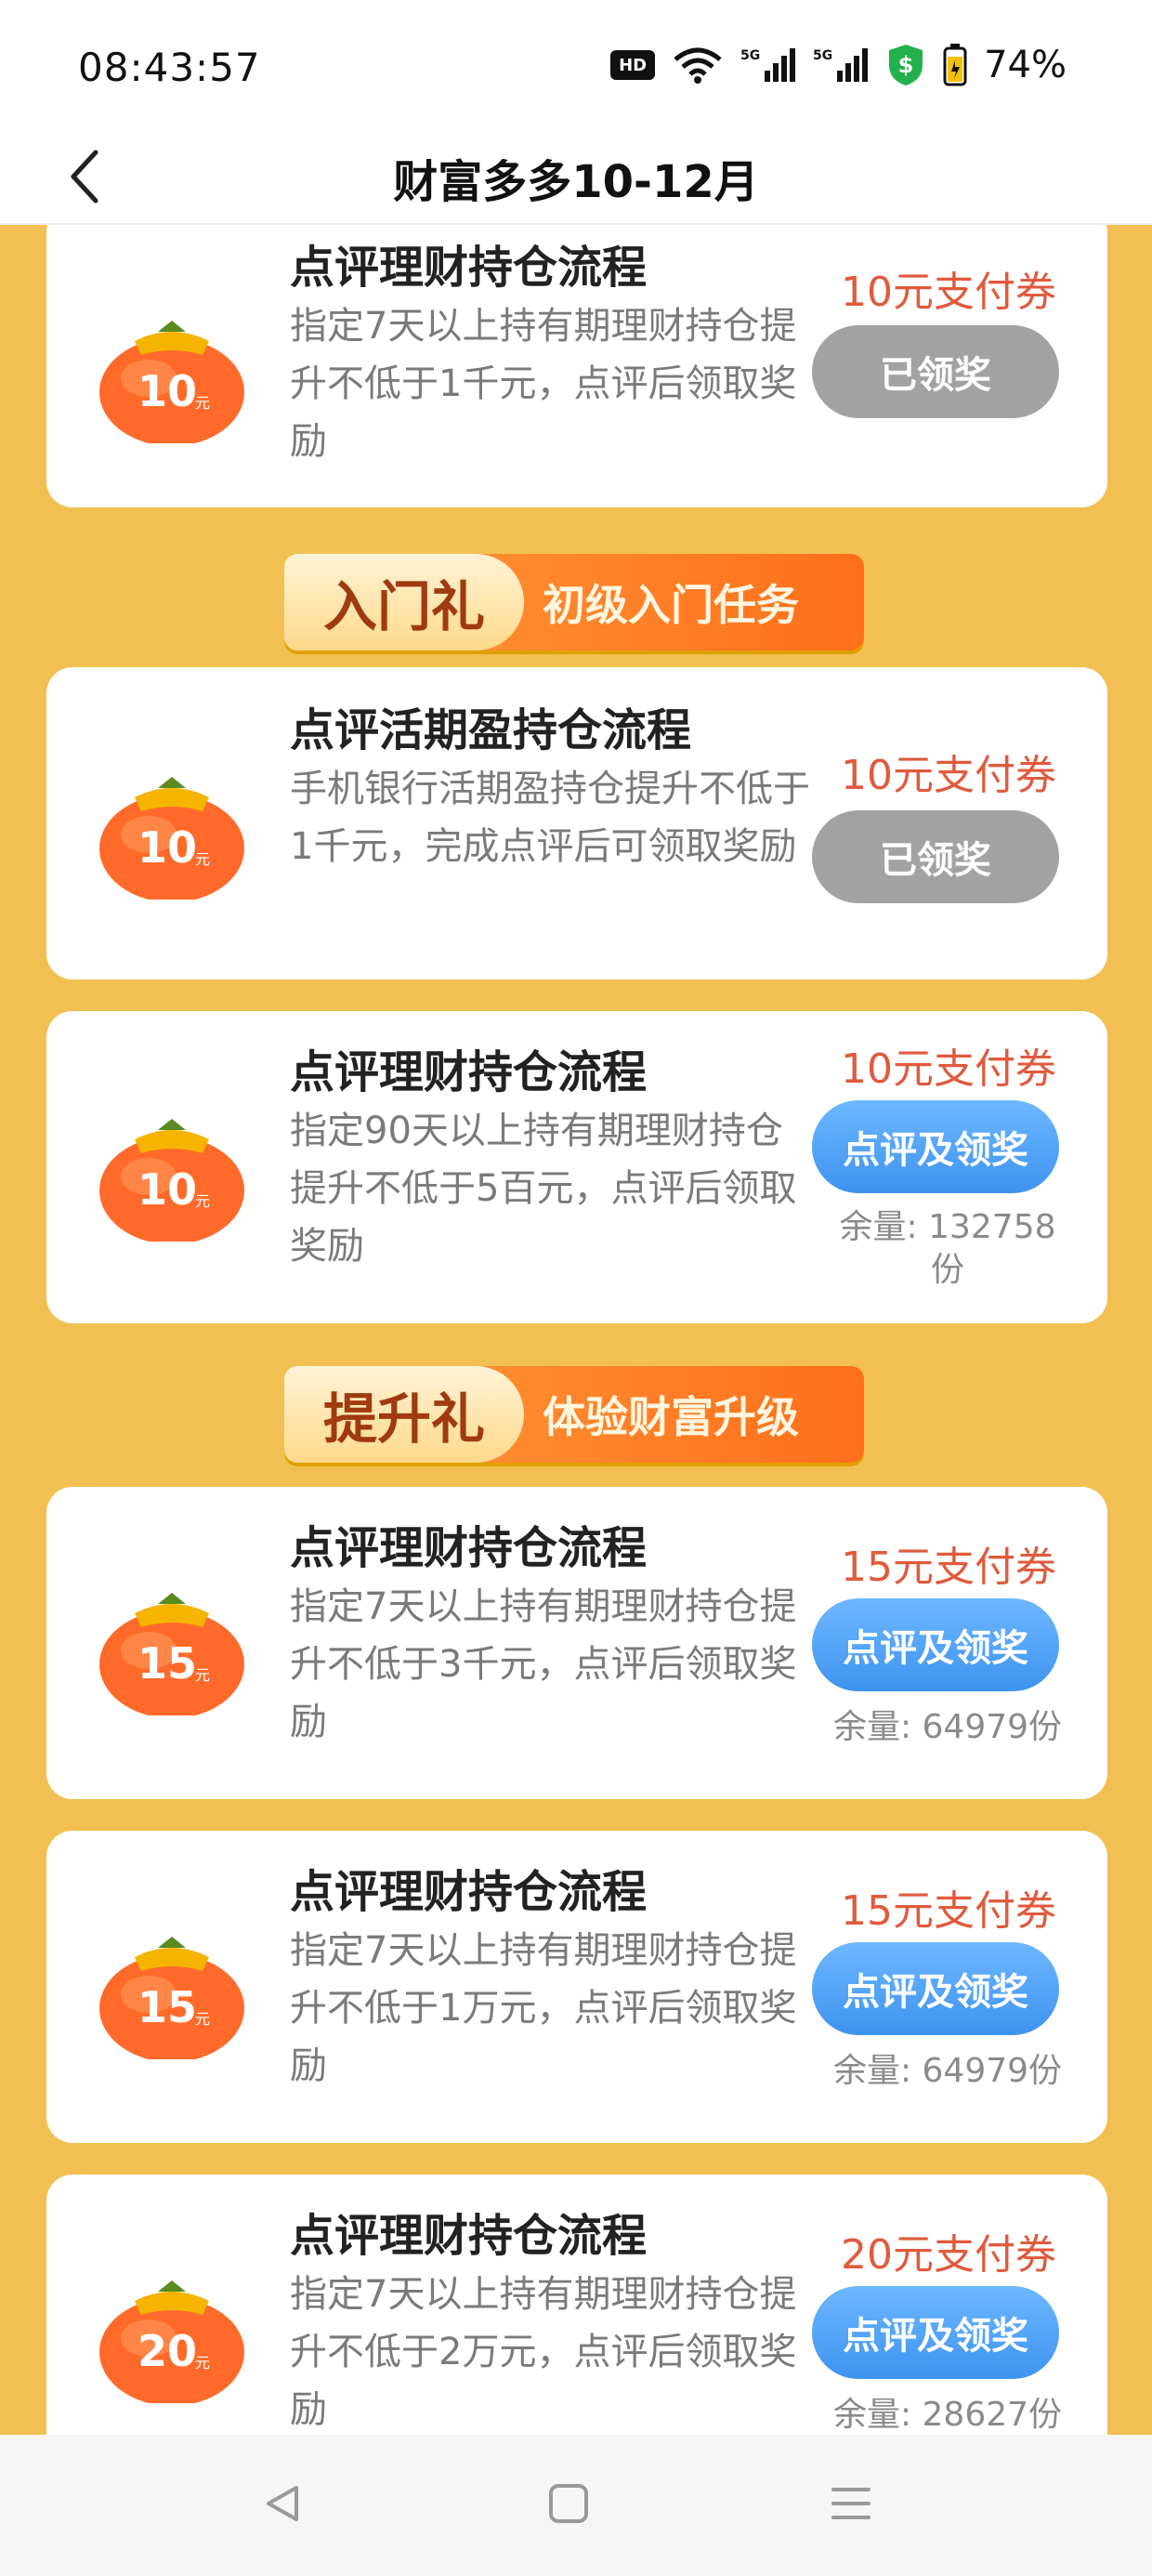 The width and height of the screenshot is (1152, 2576). What do you see at coordinates (671, 605) in the screenshot?
I see `section-banner-subtitle: 初级入门任务` at bounding box center [671, 605].